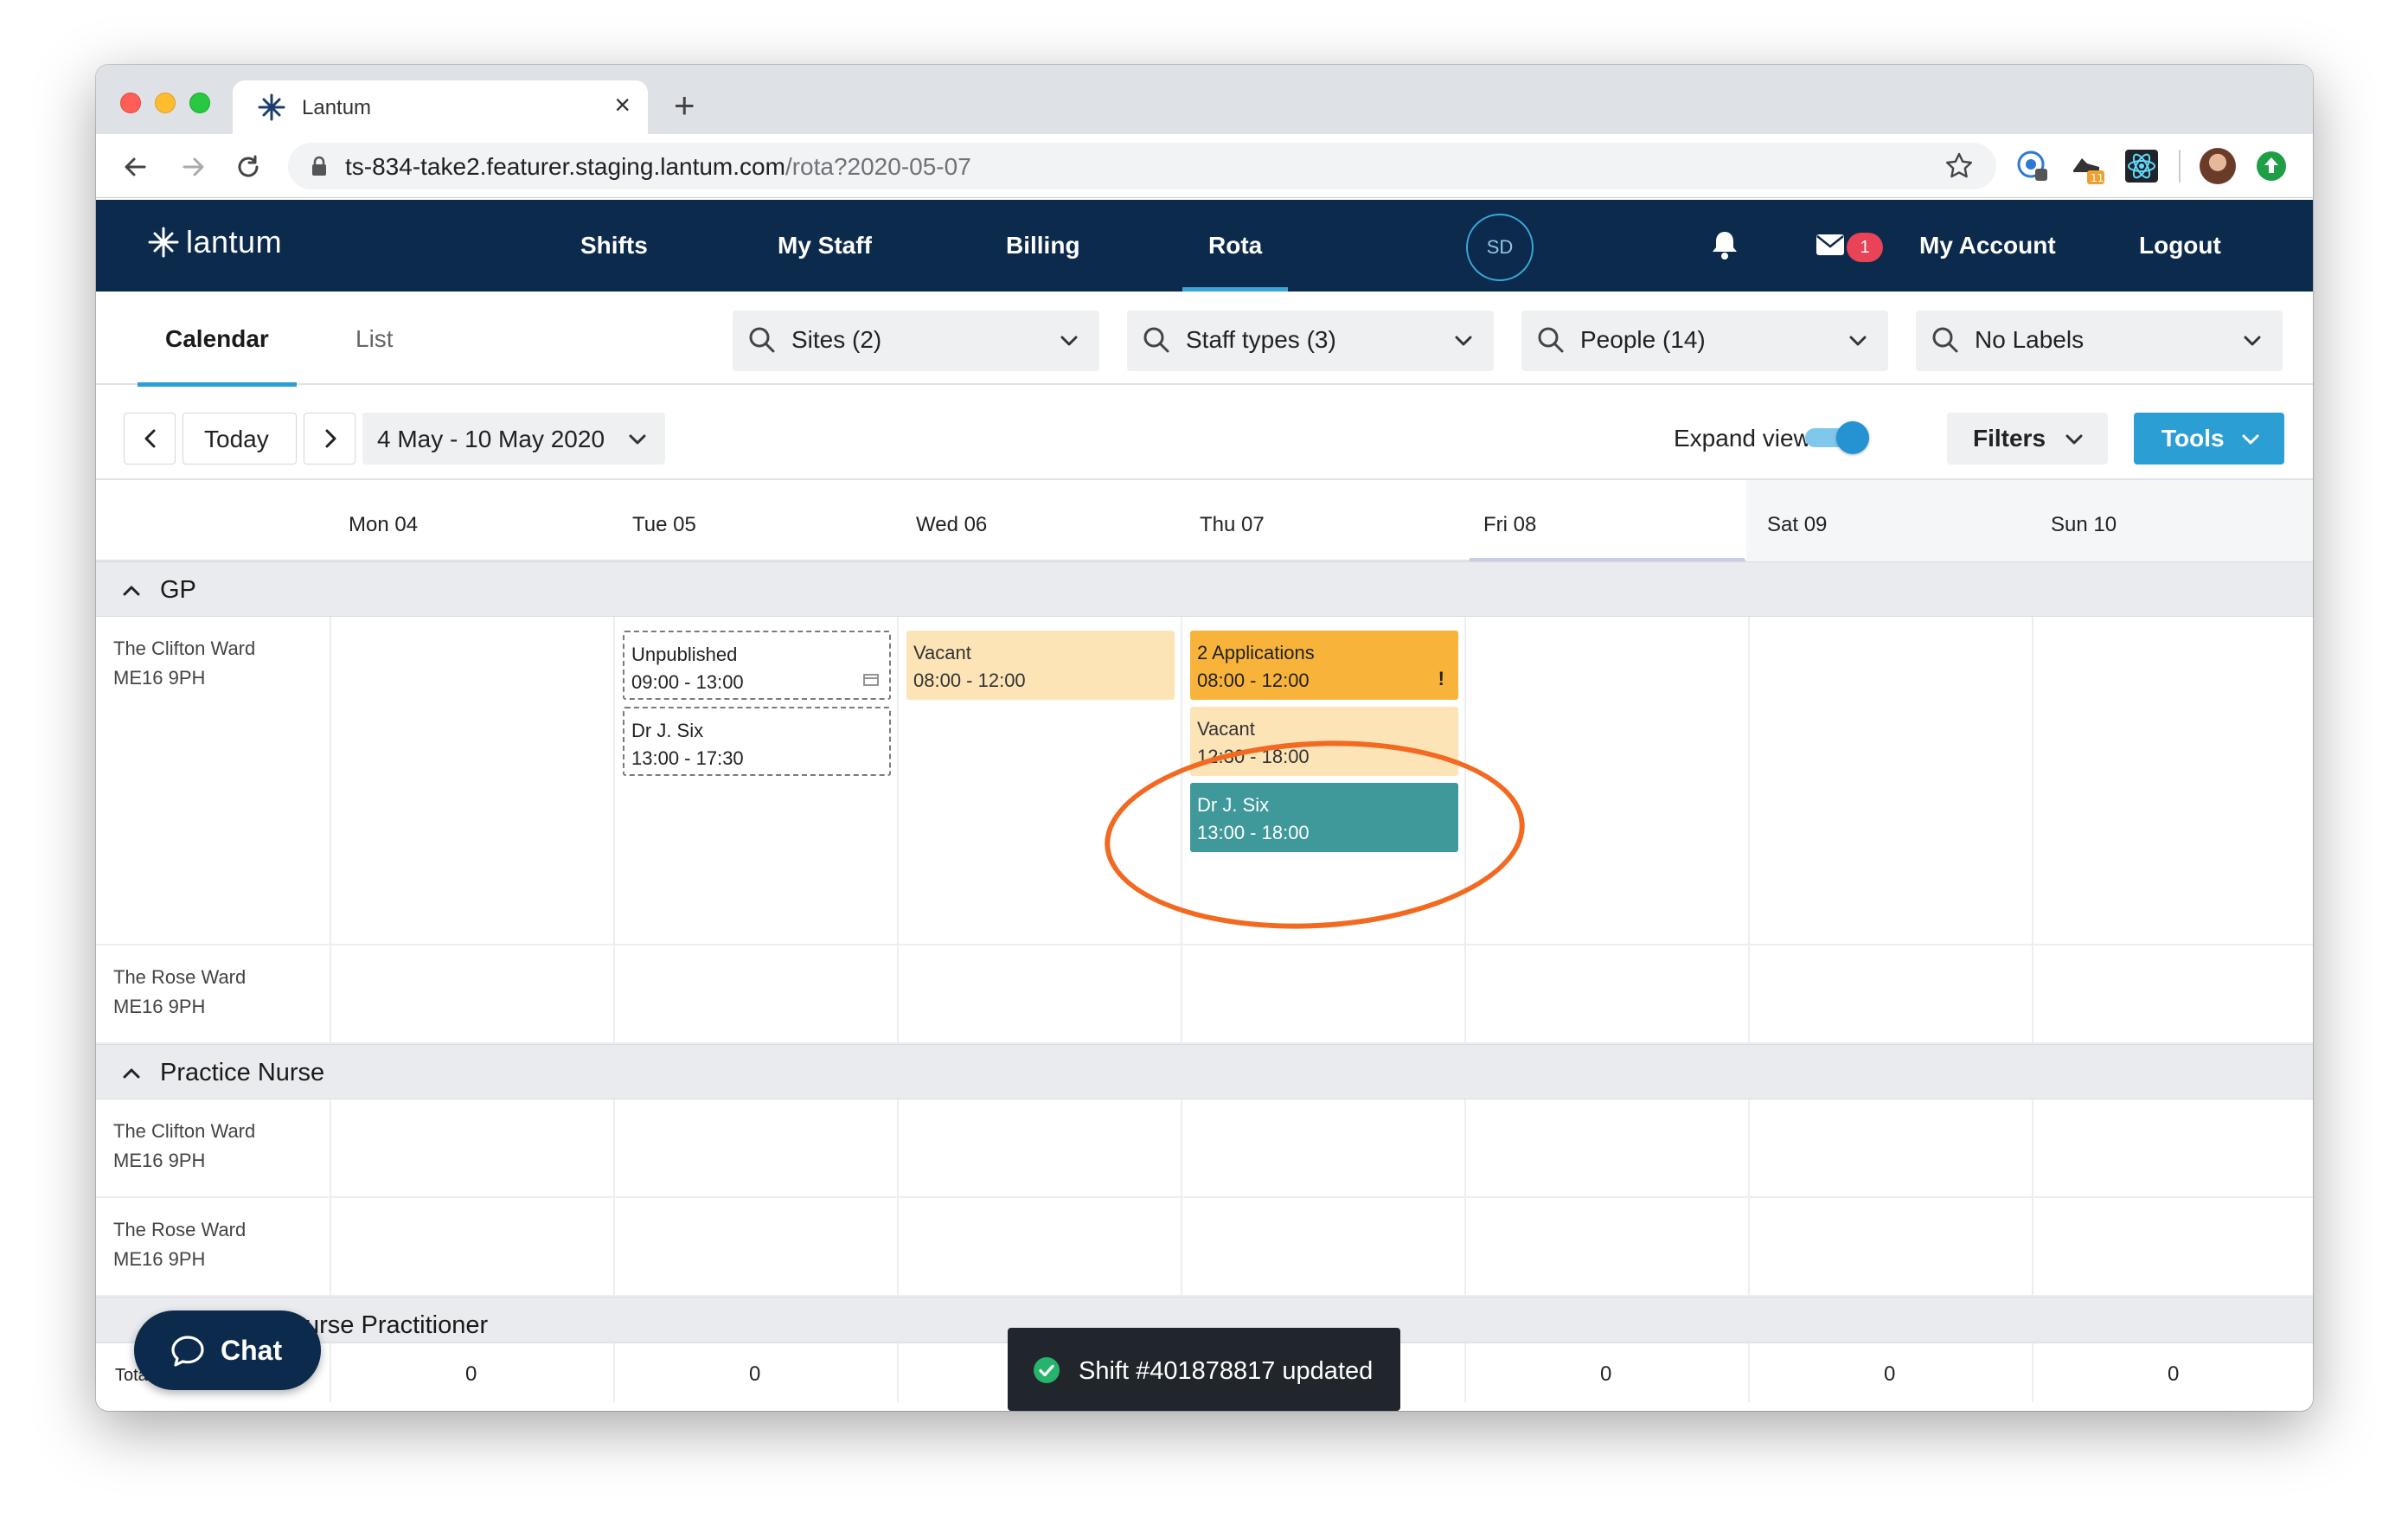 The width and height of the screenshot is (2408, 1538). I want to click on bell-icon, so click(1724, 245).